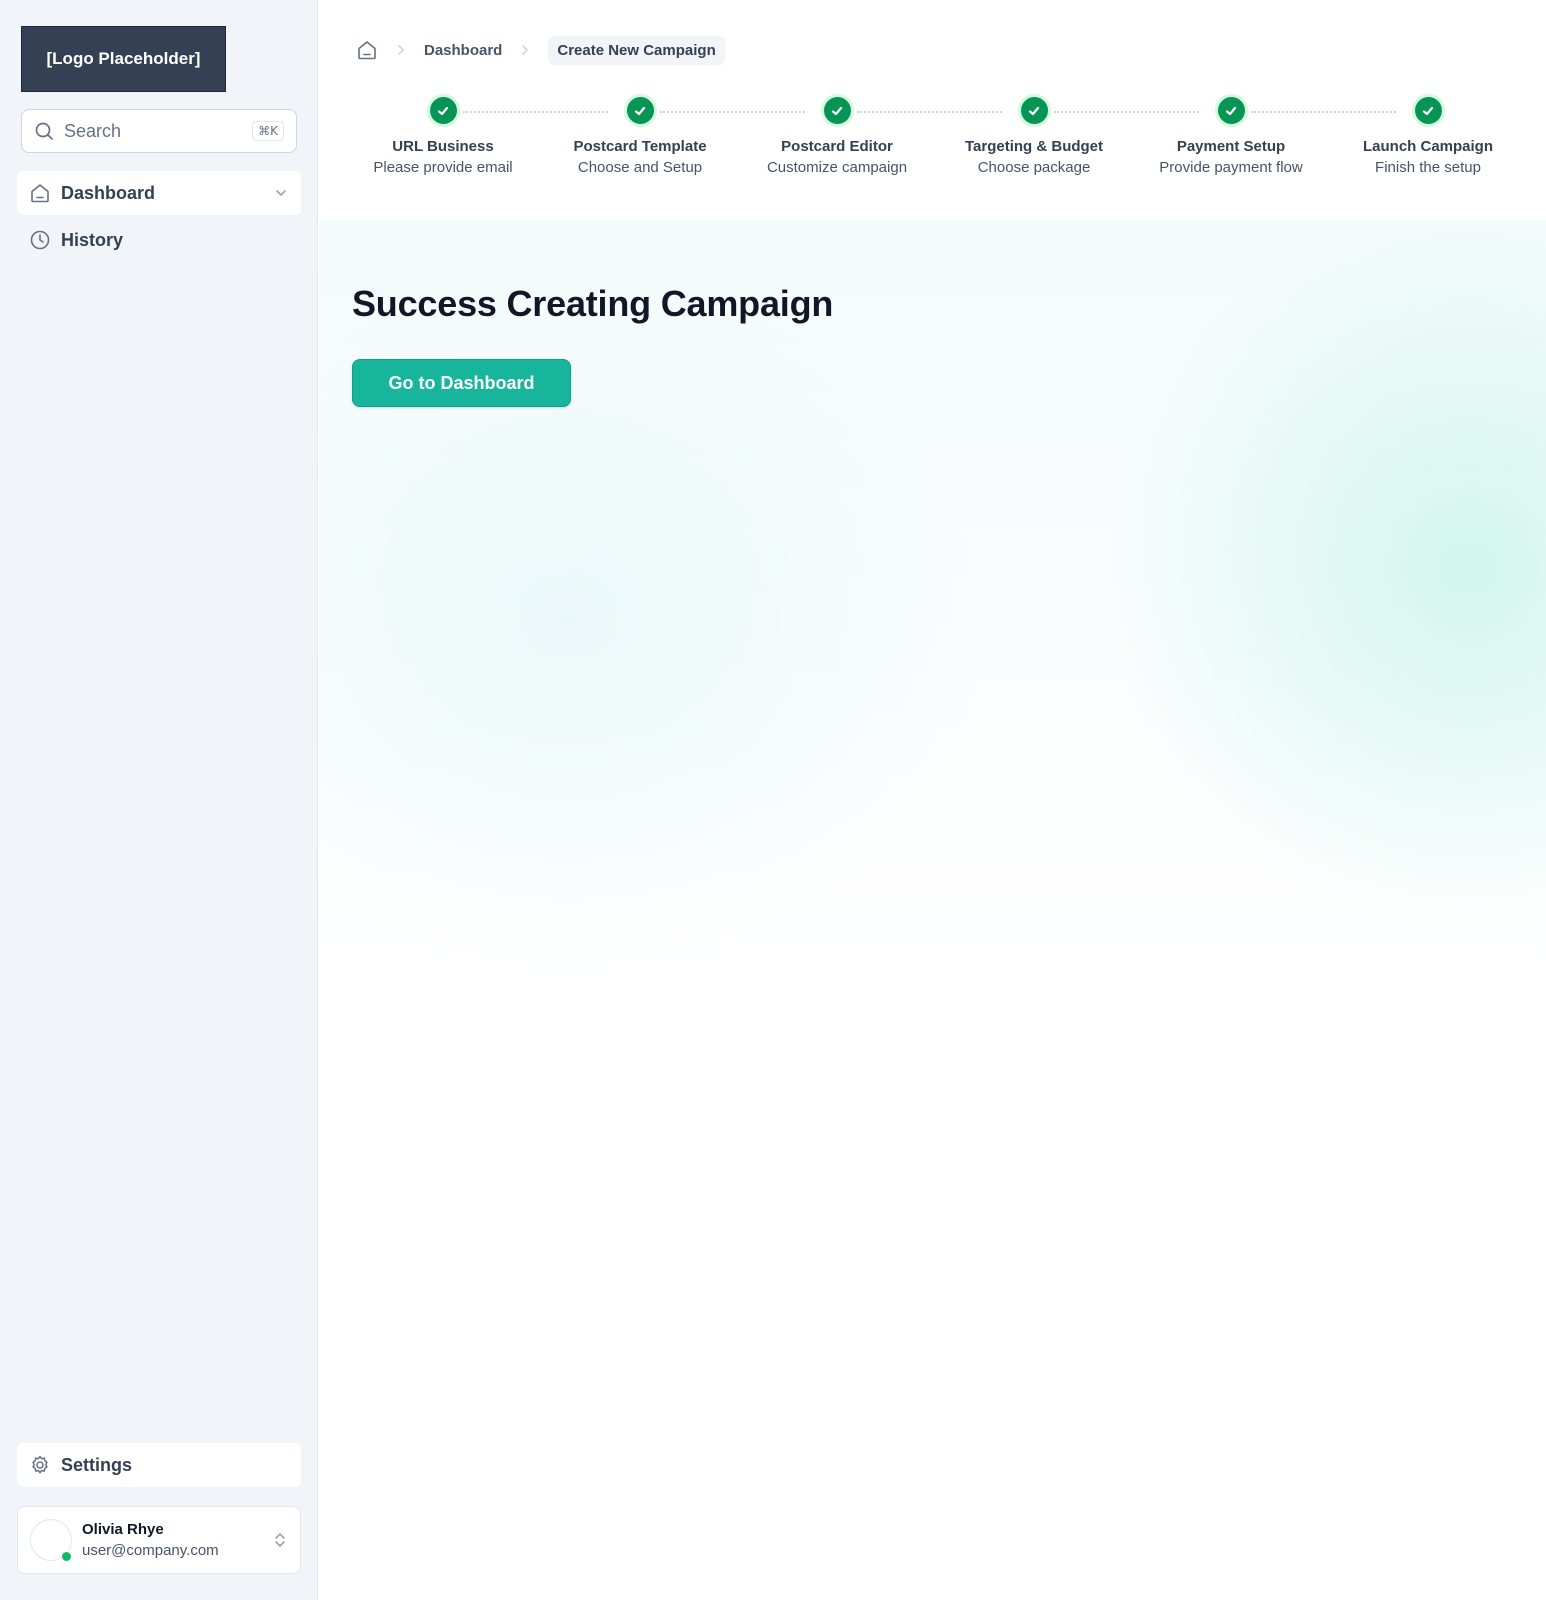  Describe the element at coordinates (268, 131) in the screenshot. I see `search-shortcut-badge: ⌘K` at that location.